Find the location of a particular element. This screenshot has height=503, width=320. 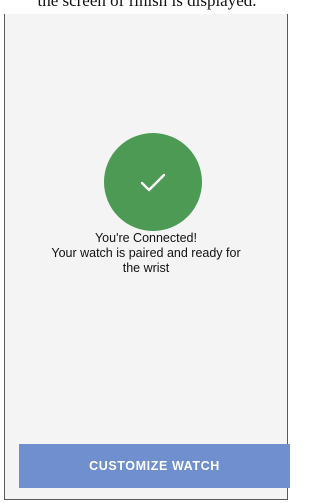

checkmark-icon is located at coordinates (153, 182).